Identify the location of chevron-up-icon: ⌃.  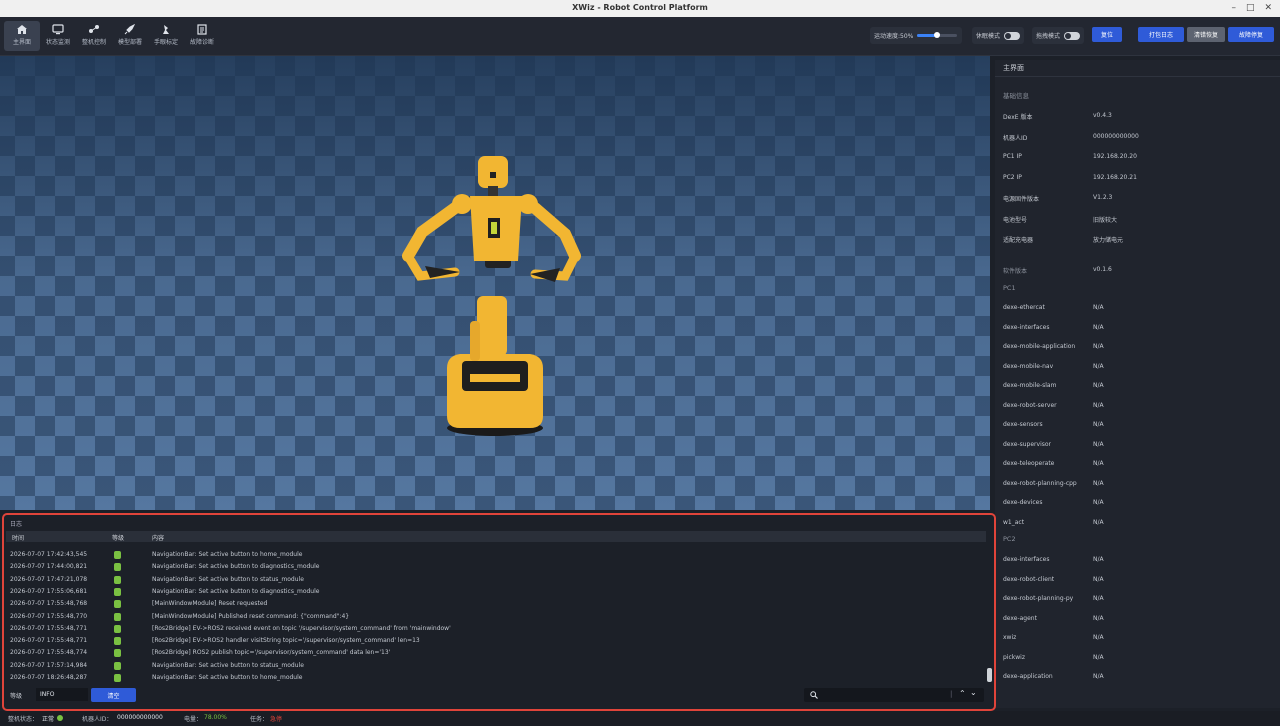
(962, 693).